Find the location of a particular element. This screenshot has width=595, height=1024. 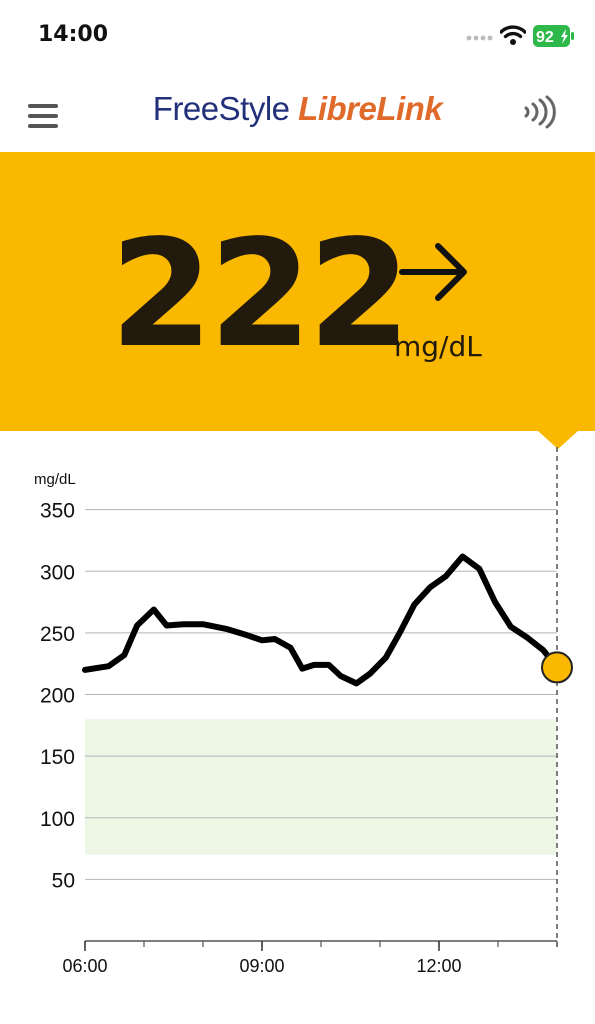

current-reading-point is located at coordinates (557, 667).